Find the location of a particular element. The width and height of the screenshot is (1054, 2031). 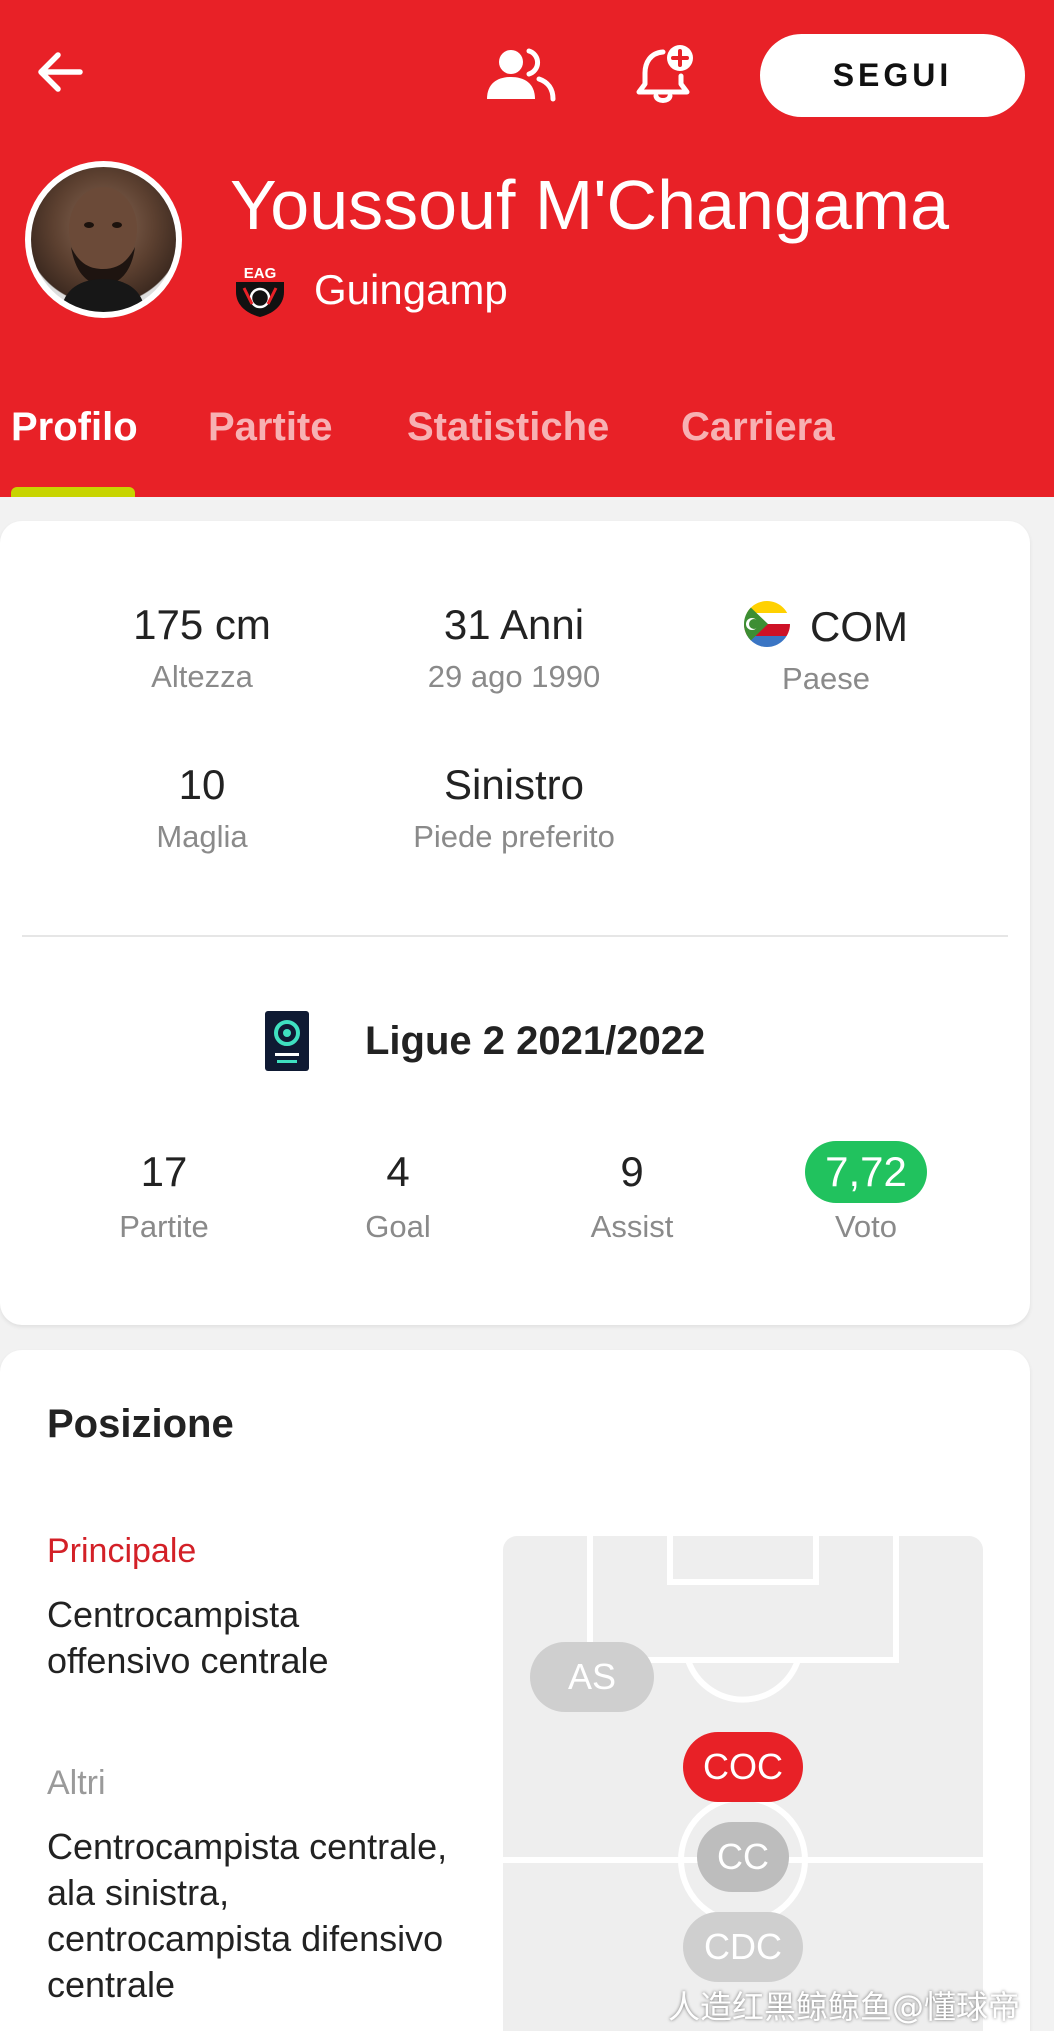

foot-stat: Sinistro Piede preferito is located at coordinates (514, 808).